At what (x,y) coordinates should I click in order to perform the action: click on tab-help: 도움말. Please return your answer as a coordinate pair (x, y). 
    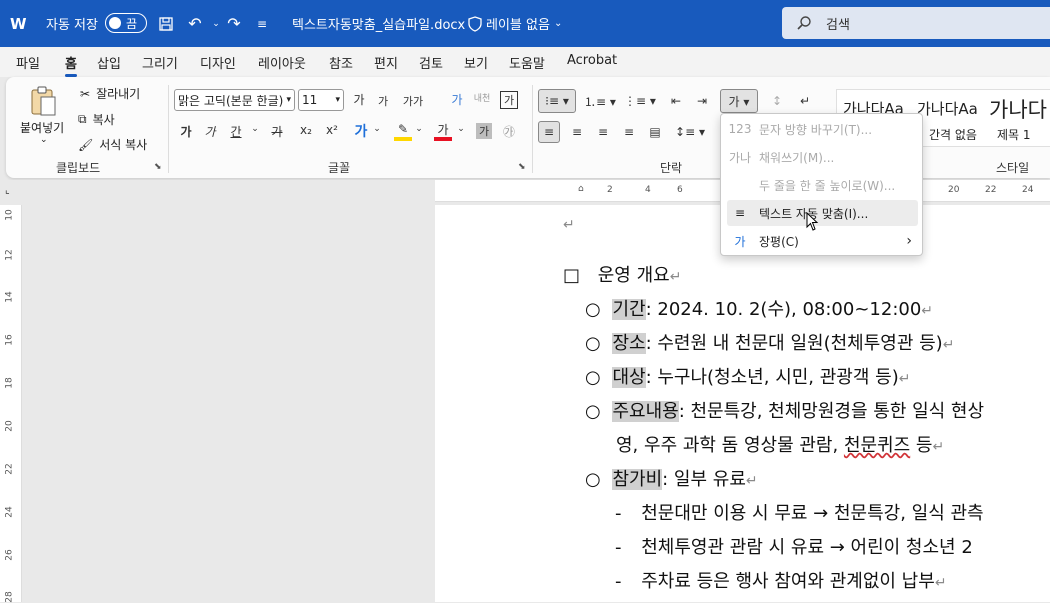
    Looking at the image, I should click on (527, 62).